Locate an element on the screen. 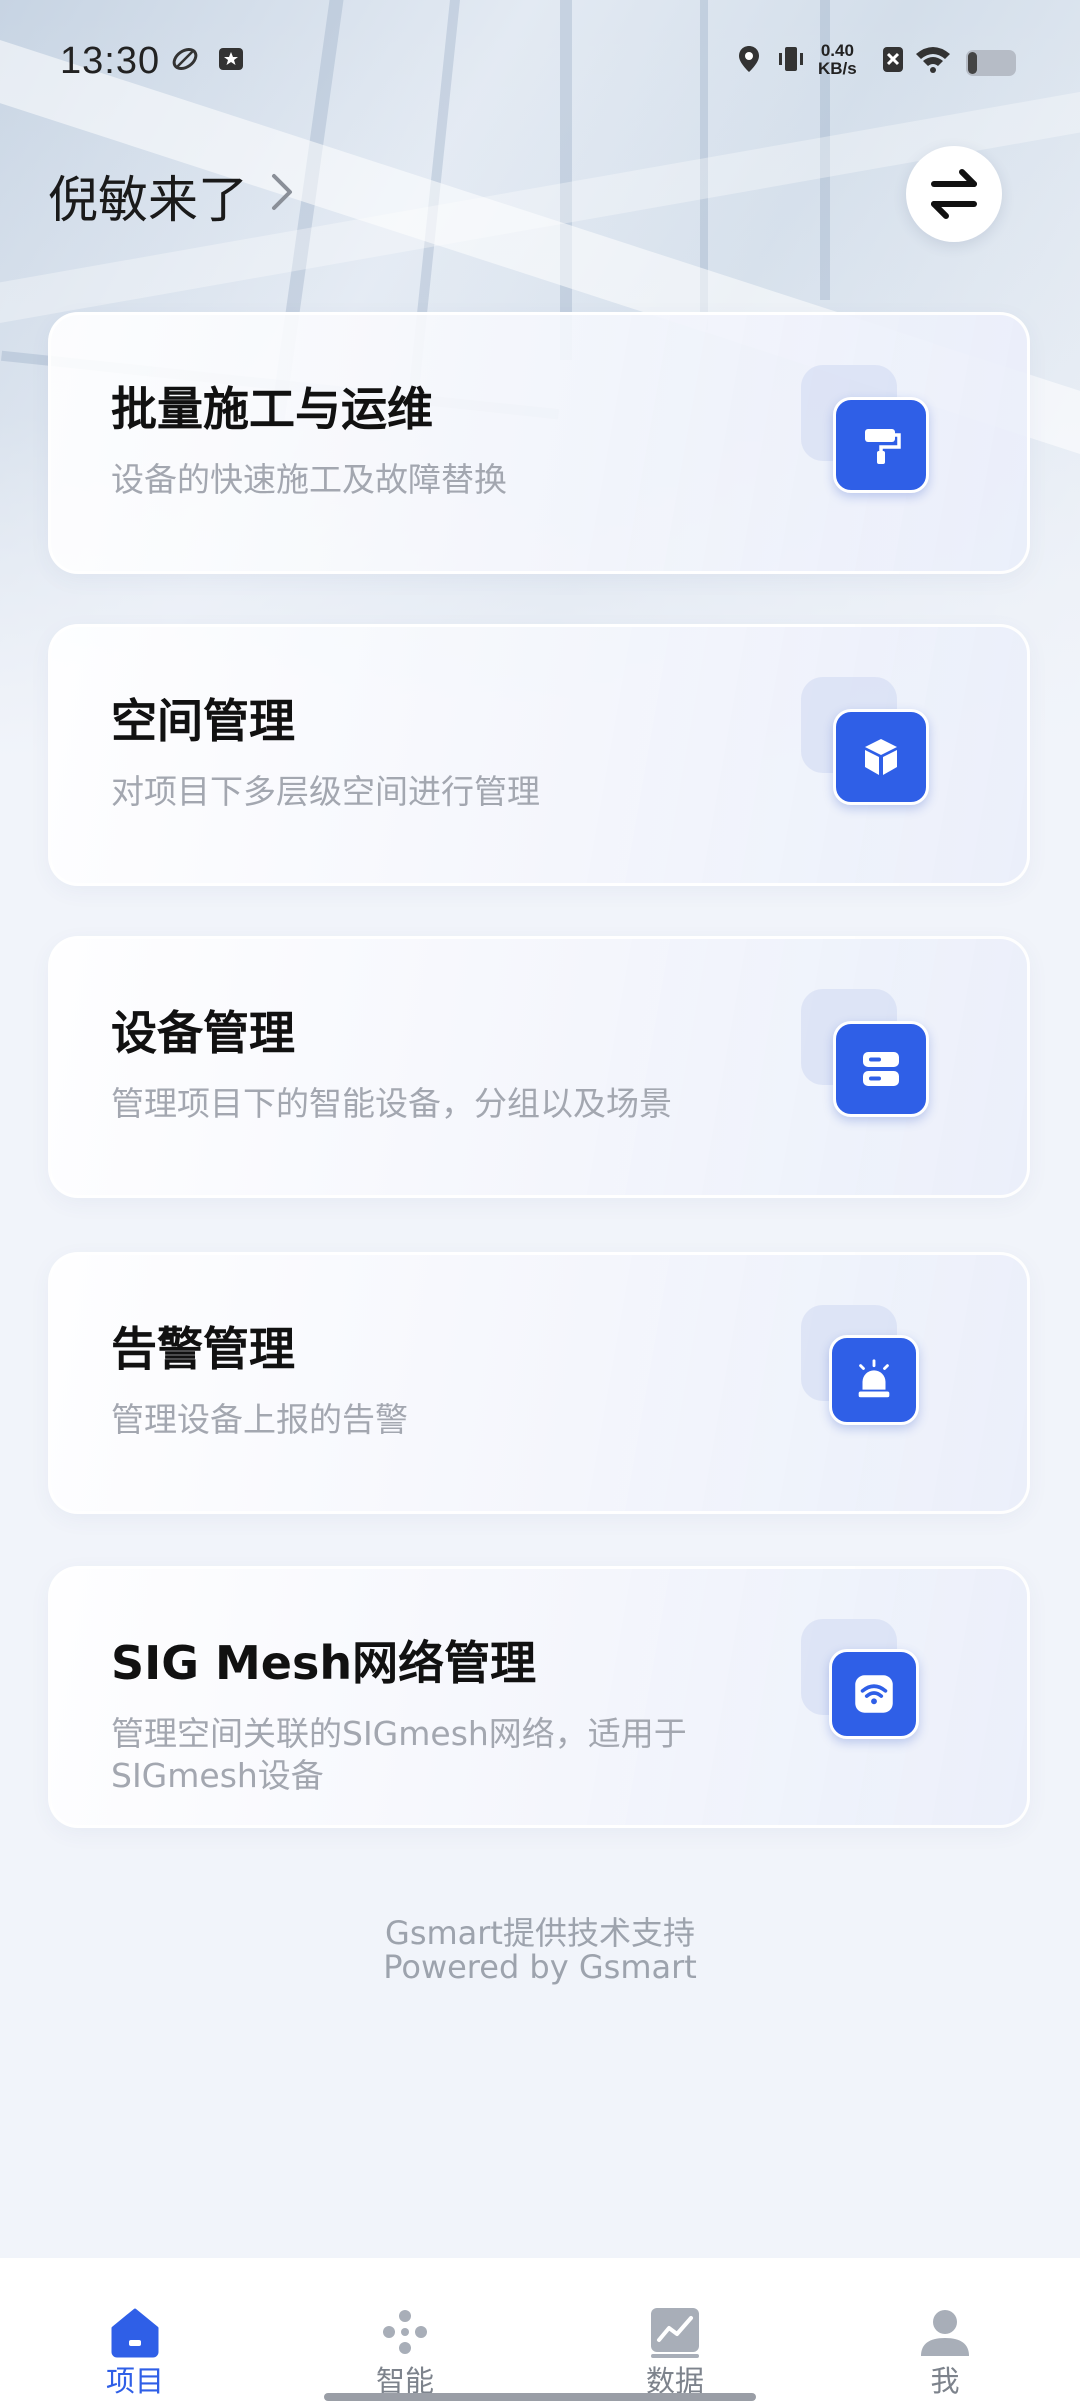  status-bar: 13:30 0.40 KB/s is located at coordinates (540, 64).